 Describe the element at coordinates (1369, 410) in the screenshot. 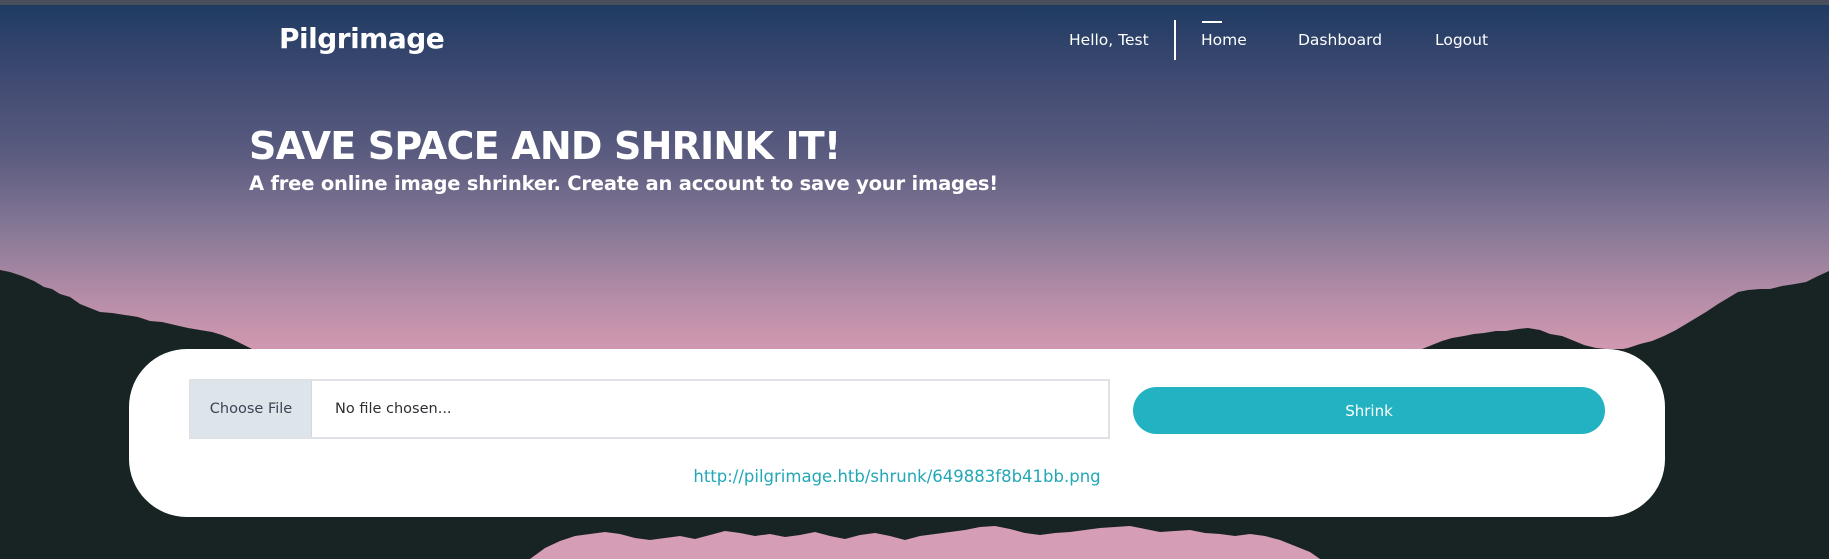

I see `shrink-button: Shrink` at that location.